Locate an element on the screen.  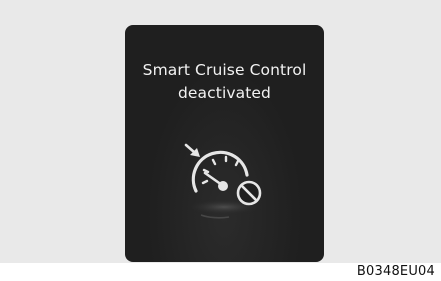
reflection-arc is located at coordinates (215, 216).